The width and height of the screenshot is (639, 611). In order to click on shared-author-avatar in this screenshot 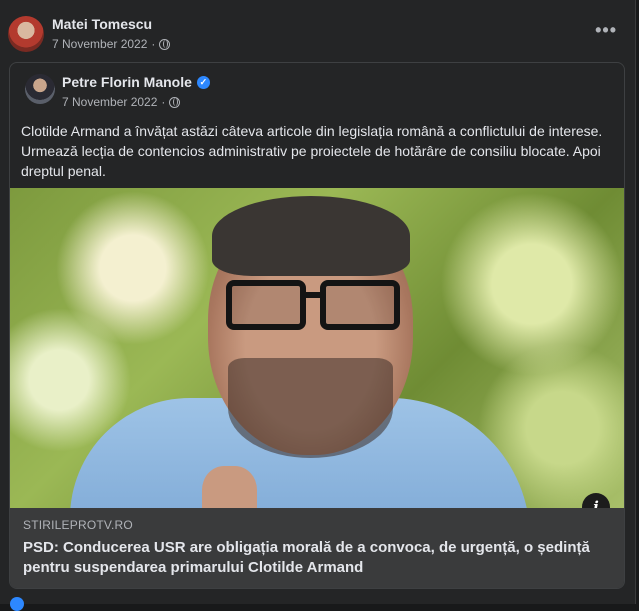, I will do `click(40, 89)`.